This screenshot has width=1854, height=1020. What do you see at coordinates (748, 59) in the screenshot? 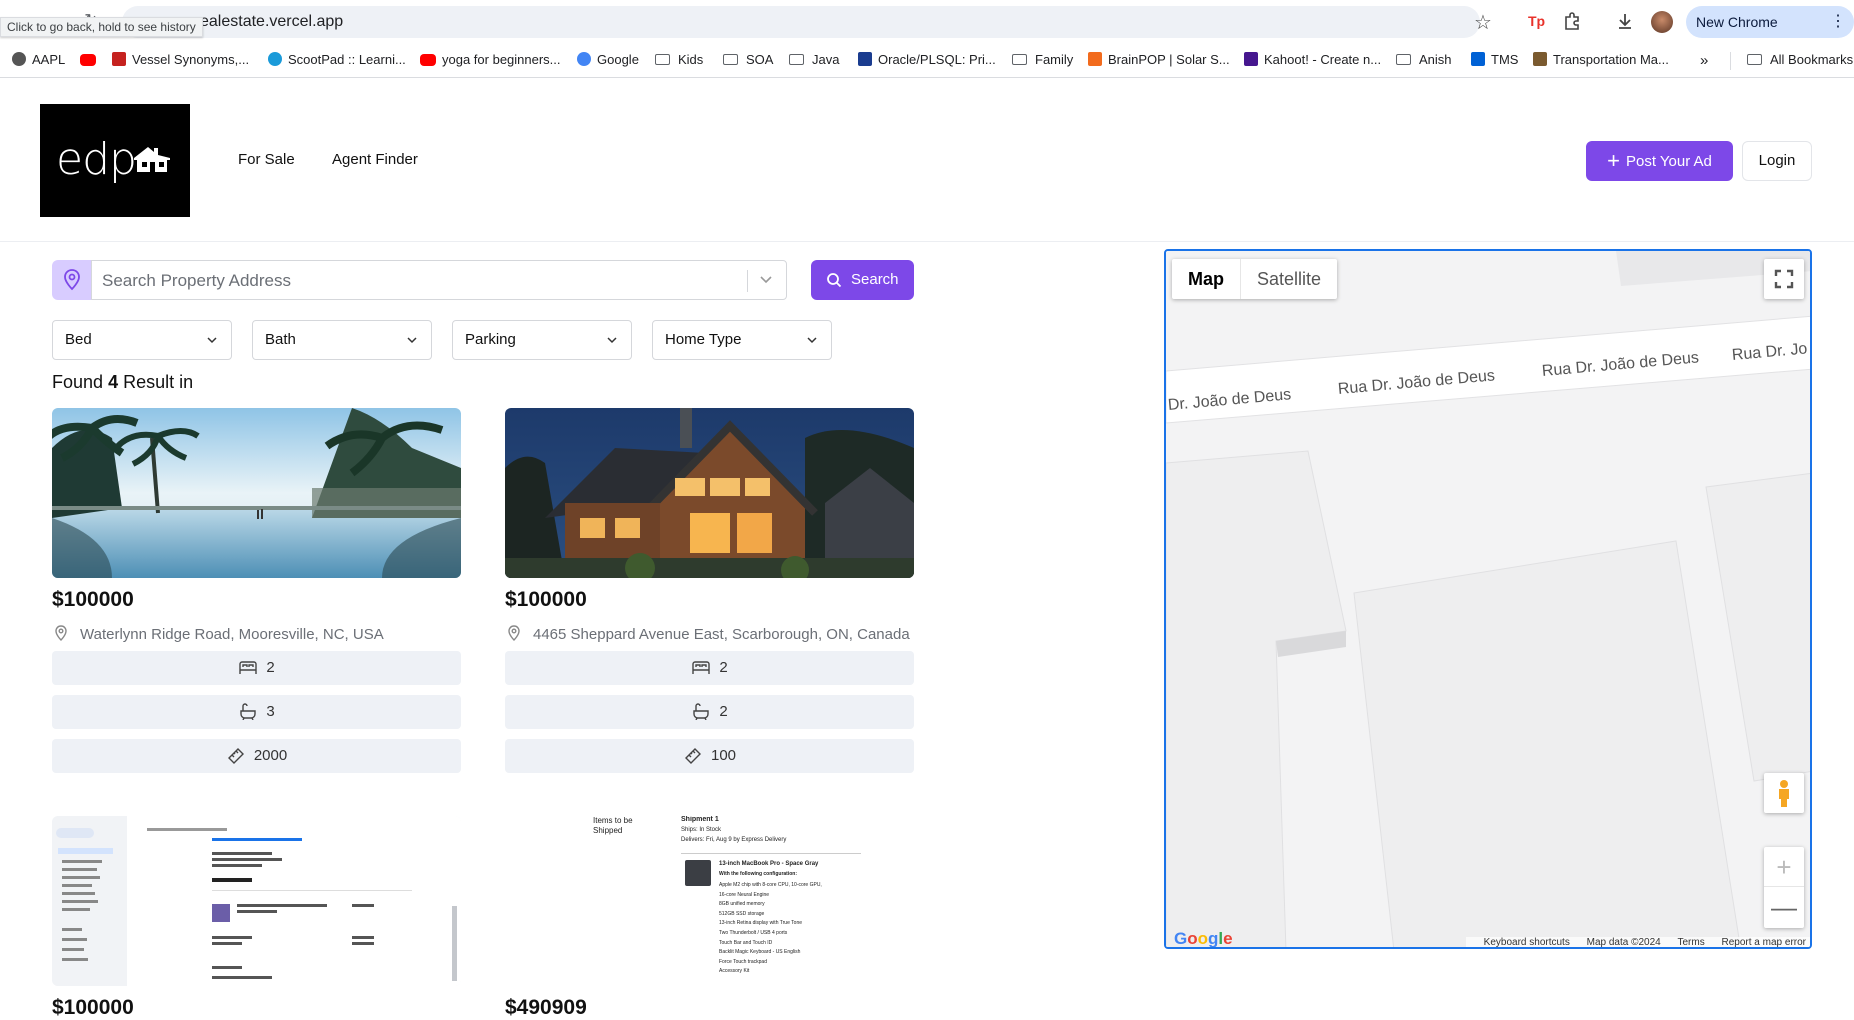
I see `bookmark-item: SOA` at bounding box center [748, 59].